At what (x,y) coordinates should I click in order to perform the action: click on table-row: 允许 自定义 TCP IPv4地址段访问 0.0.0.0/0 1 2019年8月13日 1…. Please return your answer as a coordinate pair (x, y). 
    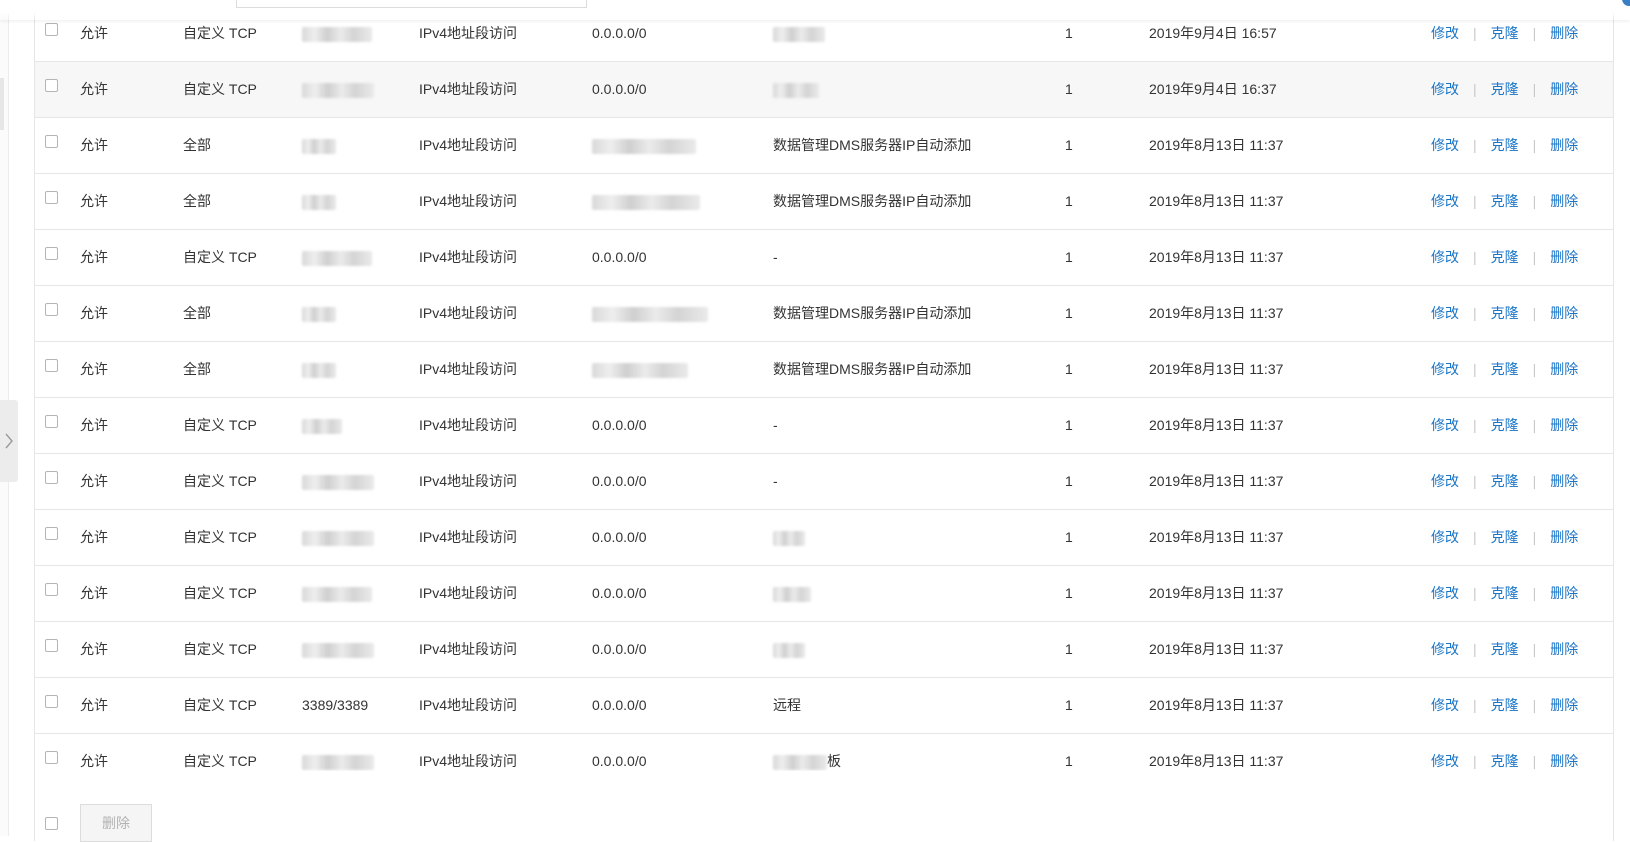
    Looking at the image, I should click on (824, 538).